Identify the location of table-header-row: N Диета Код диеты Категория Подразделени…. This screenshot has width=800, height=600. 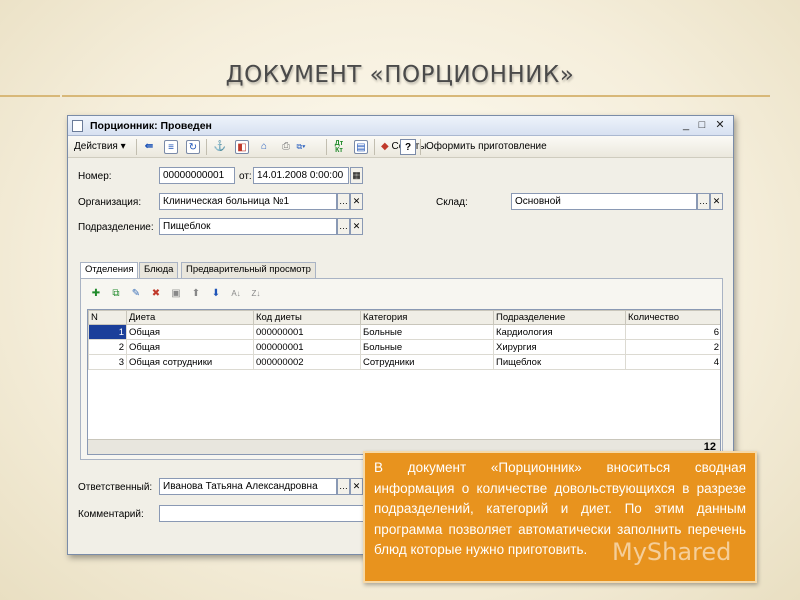
(404, 317).